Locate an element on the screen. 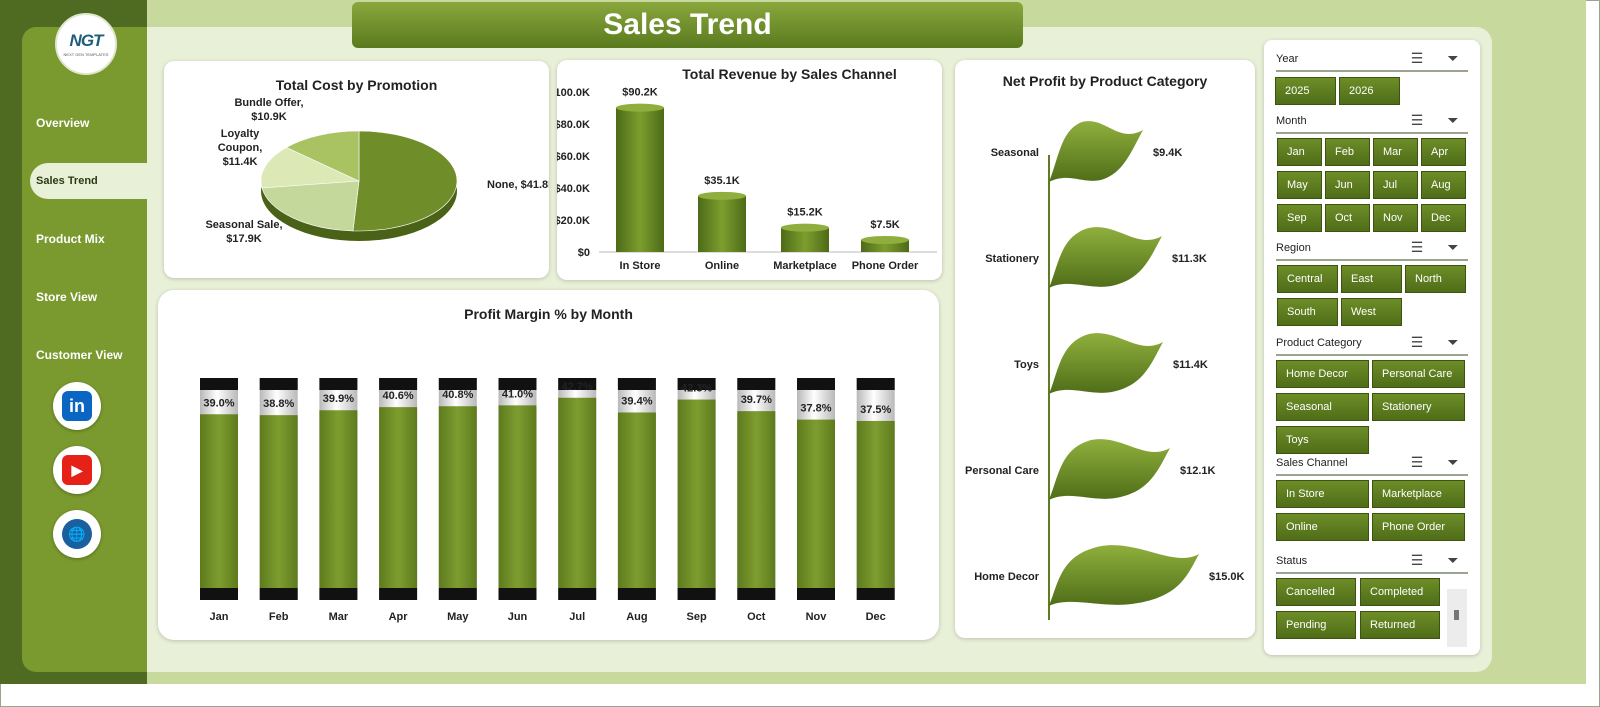 The height and width of the screenshot is (707, 1600). nav-store-view: Store View is located at coordinates (84, 297).